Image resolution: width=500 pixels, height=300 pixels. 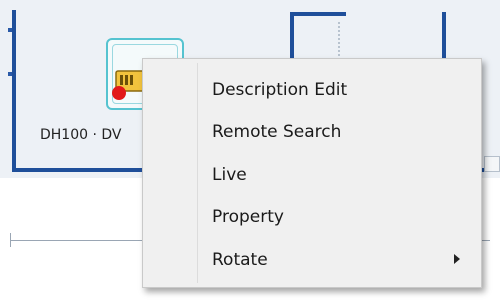 I want to click on menu-item-property: Property, so click(x=312, y=218).